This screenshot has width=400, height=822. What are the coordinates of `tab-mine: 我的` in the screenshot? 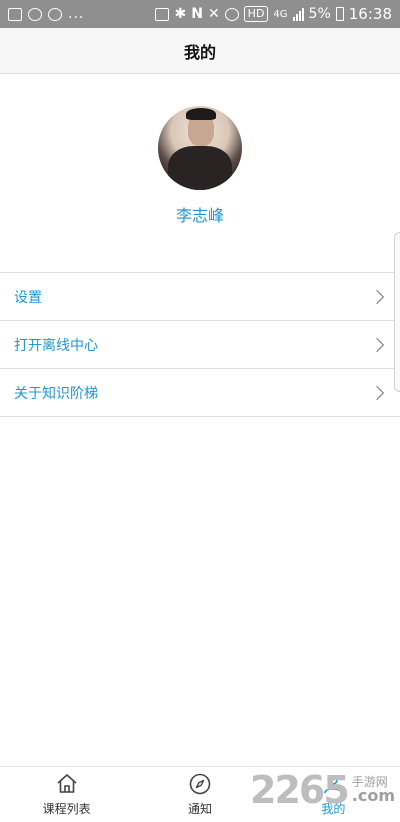 It's located at (333, 794).